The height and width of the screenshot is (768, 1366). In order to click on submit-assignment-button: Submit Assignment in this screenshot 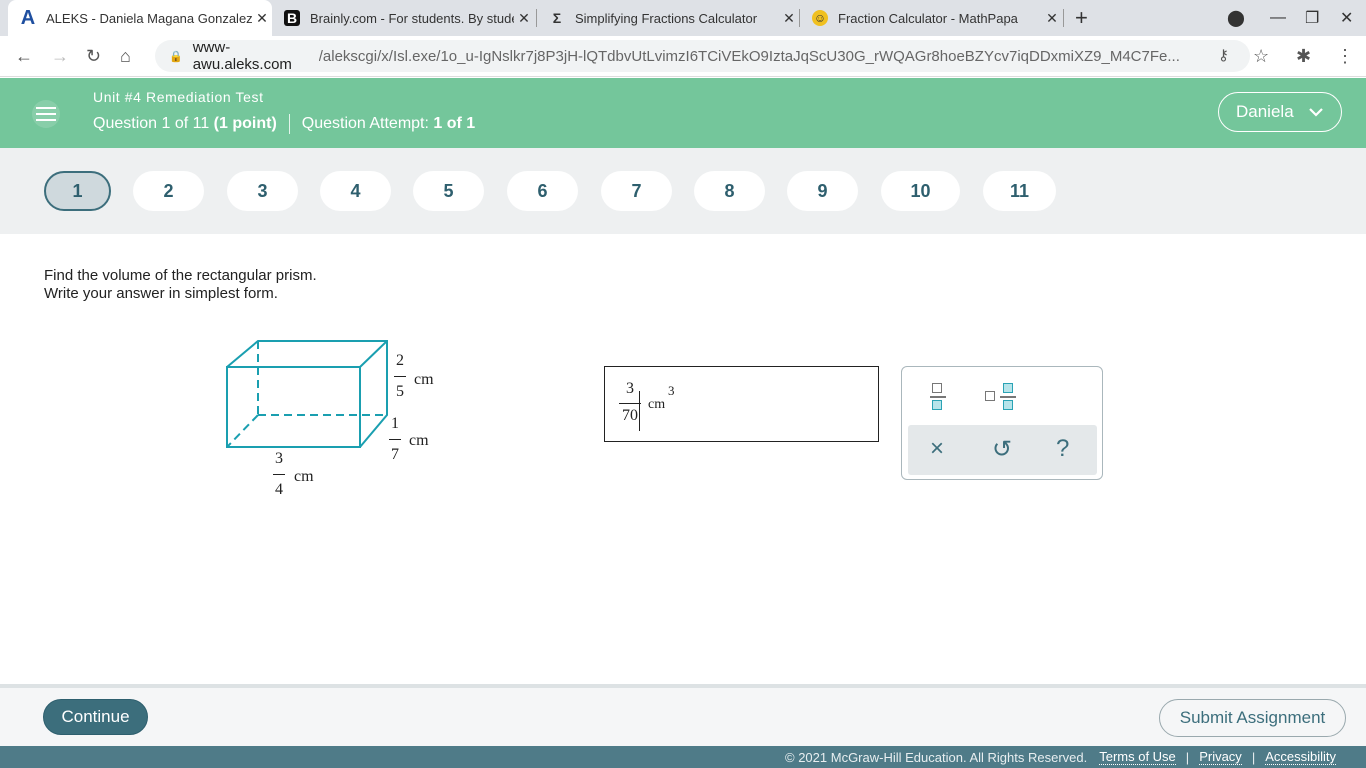, I will do `click(1252, 718)`.